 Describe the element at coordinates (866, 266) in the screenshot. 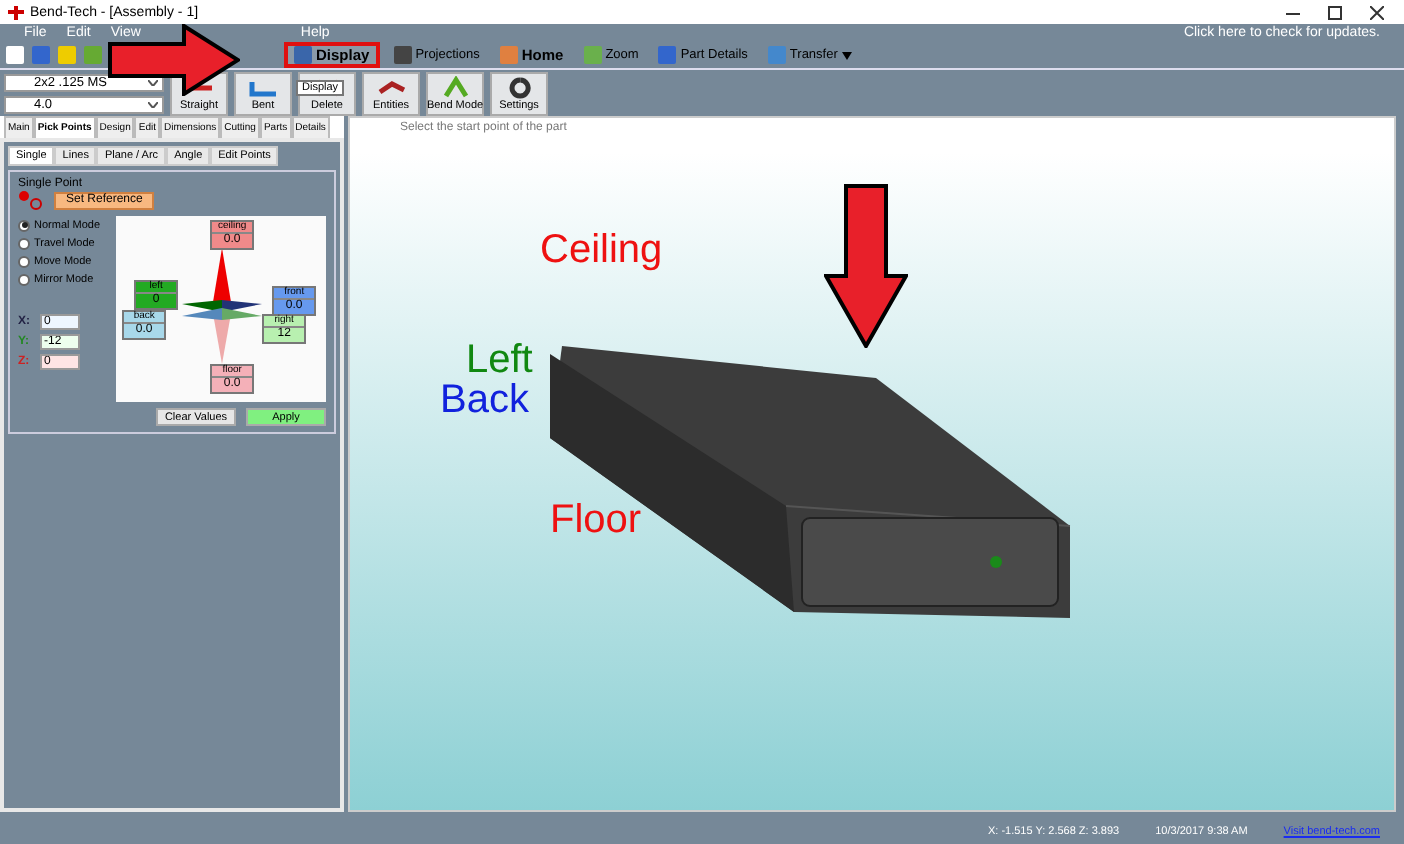

I see `down-arrow-icon` at that location.